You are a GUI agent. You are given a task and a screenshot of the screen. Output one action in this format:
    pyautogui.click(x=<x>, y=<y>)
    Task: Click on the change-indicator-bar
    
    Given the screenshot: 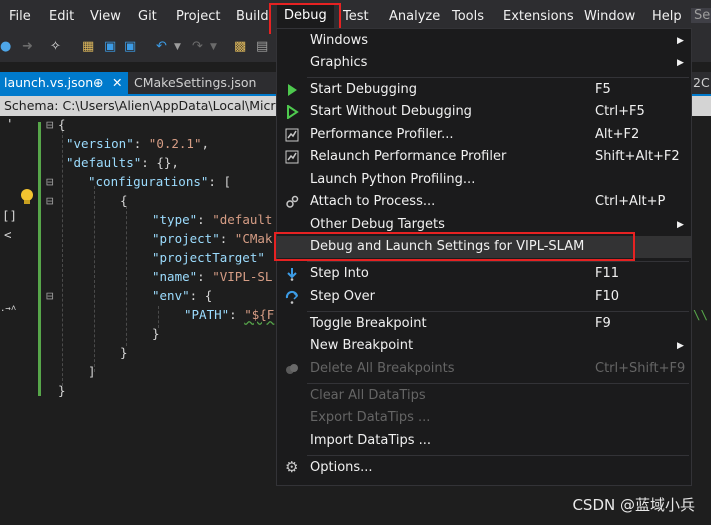 What is the action you would take?
    pyautogui.click(x=39, y=259)
    